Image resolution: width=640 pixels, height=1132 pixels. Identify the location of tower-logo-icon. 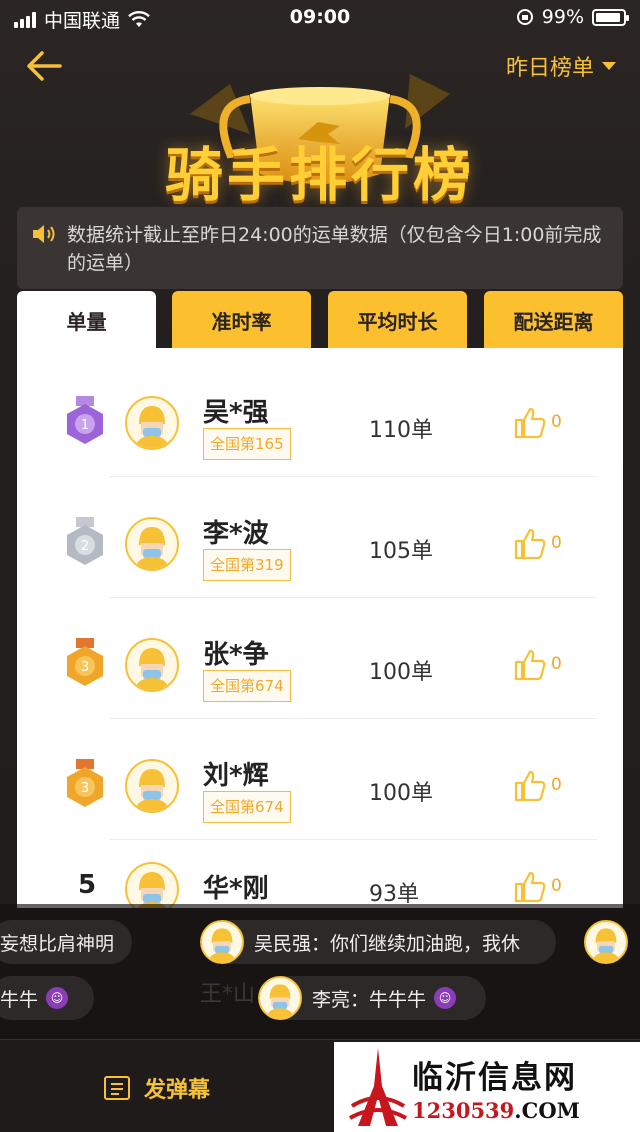
(378, 1087).